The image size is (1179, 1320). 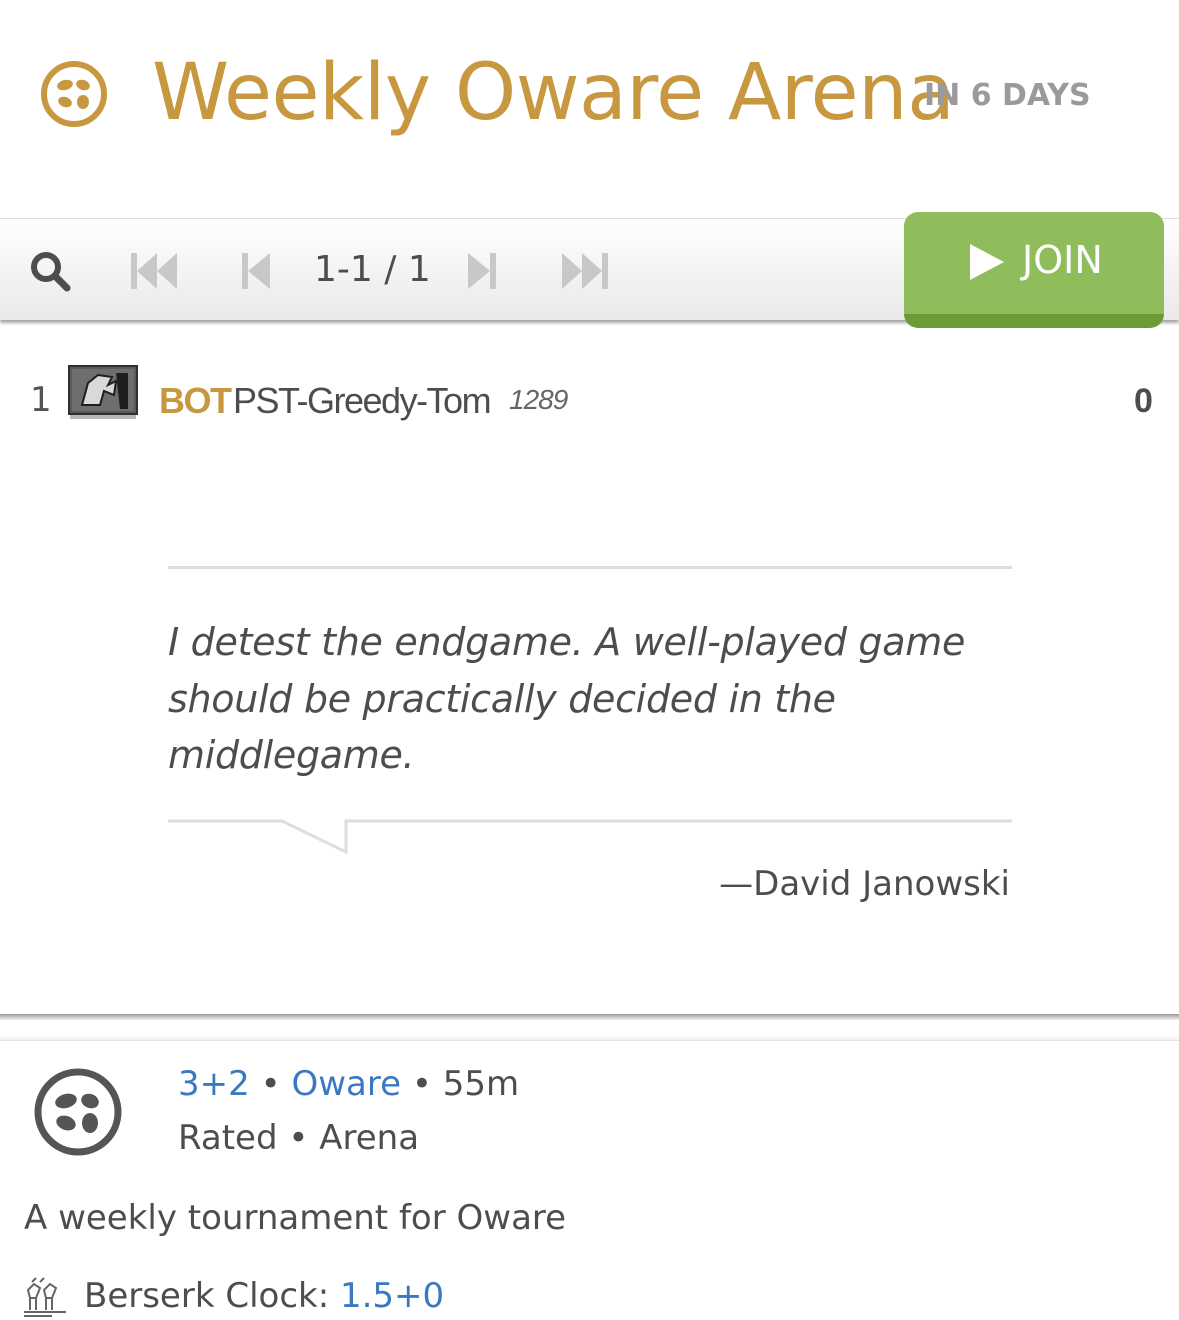 I want to click on quote-divider, so click(x=590, y=567).